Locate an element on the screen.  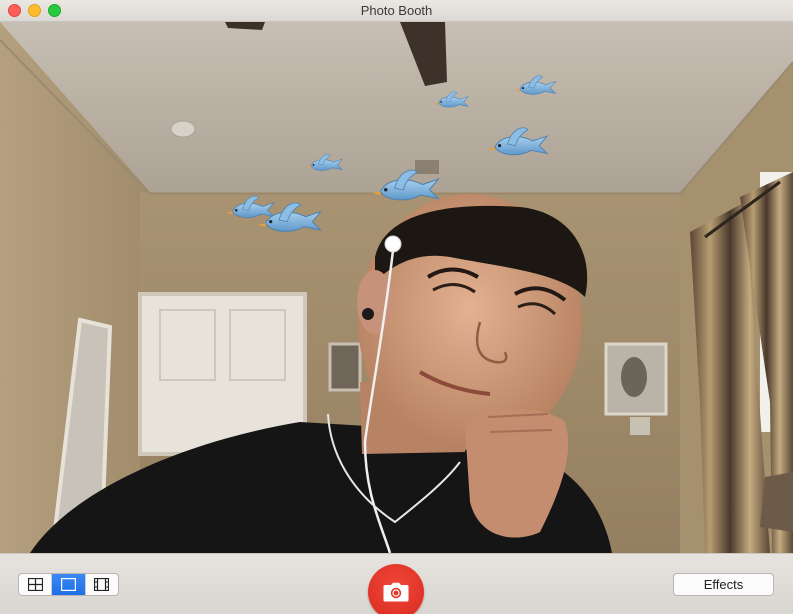
four-up-grid-icon is located at coordinates (35, 584).